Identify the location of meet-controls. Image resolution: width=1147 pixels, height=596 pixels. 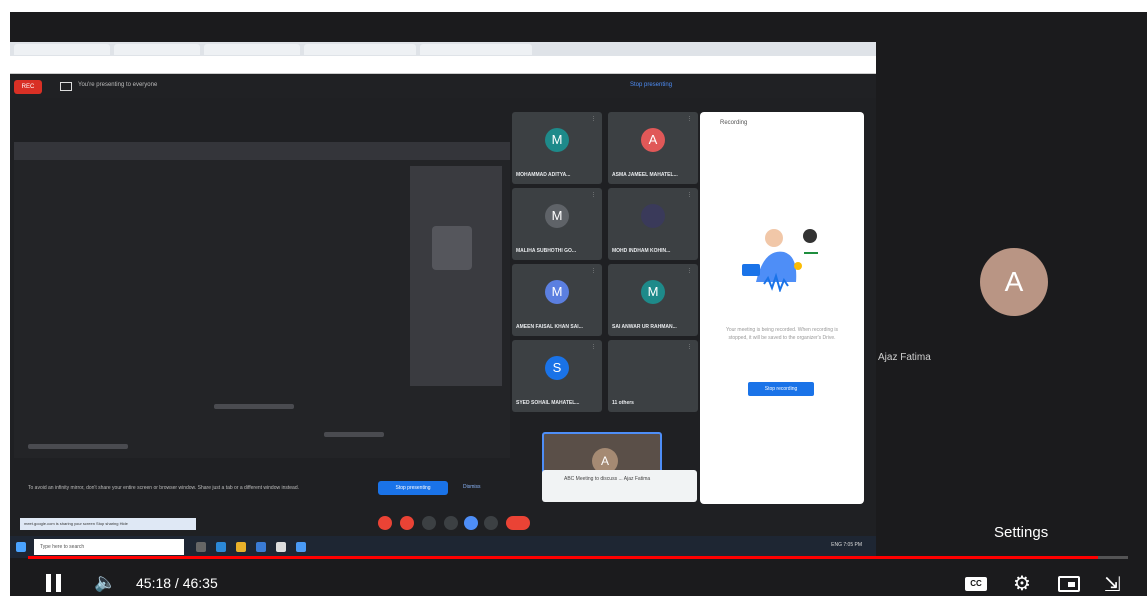
(445, 522).